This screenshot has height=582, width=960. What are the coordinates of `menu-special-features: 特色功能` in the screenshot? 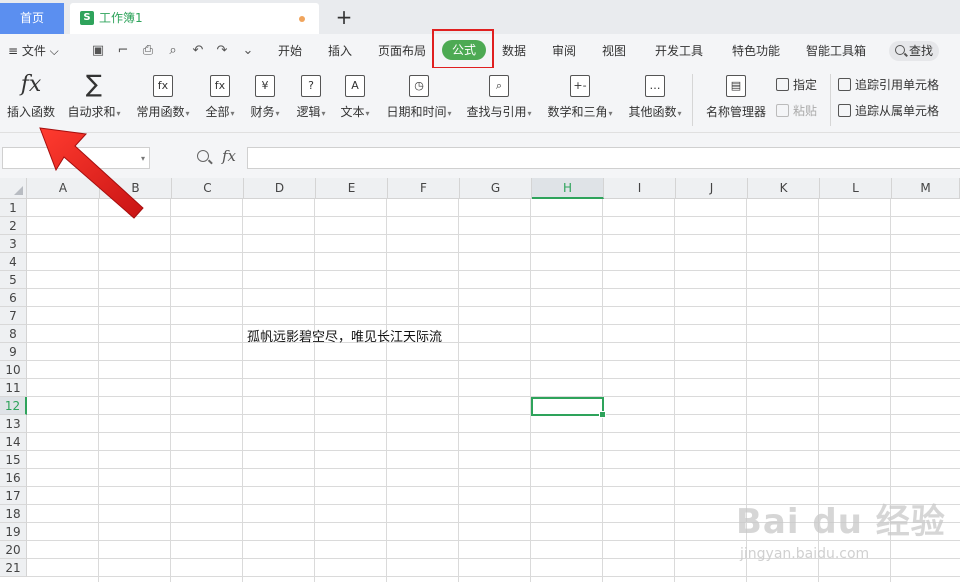 It's located at (756, 51).